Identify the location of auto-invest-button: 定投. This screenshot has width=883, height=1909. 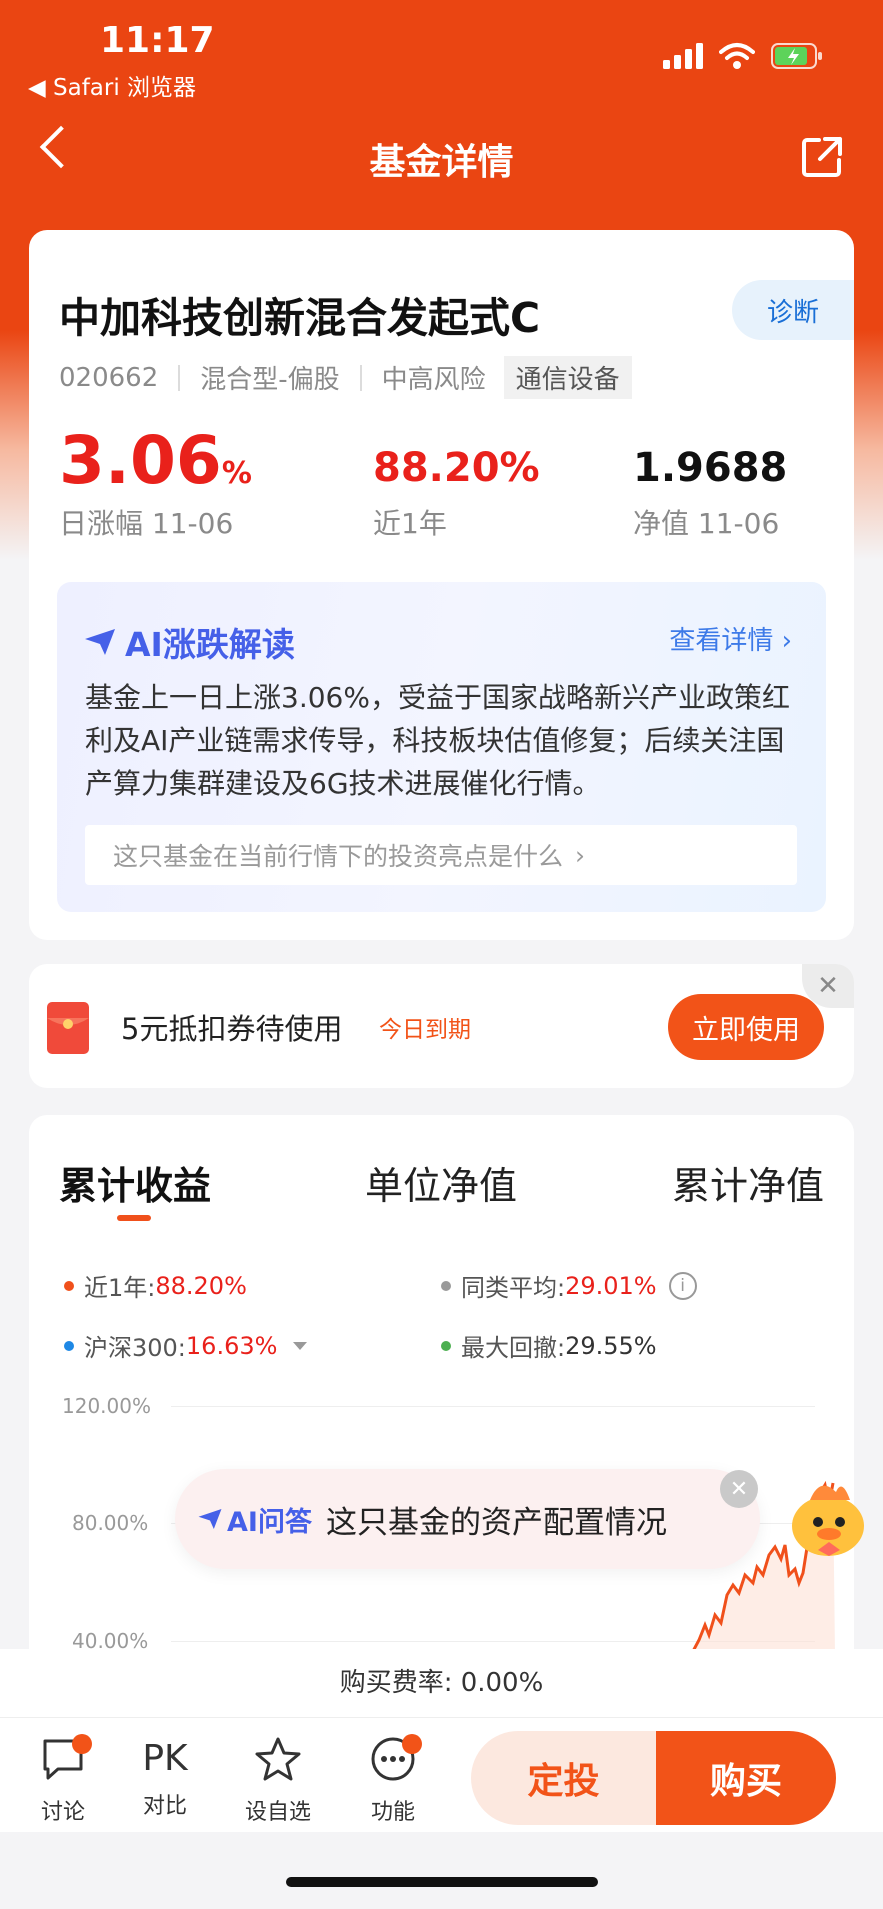
(563, 1778).